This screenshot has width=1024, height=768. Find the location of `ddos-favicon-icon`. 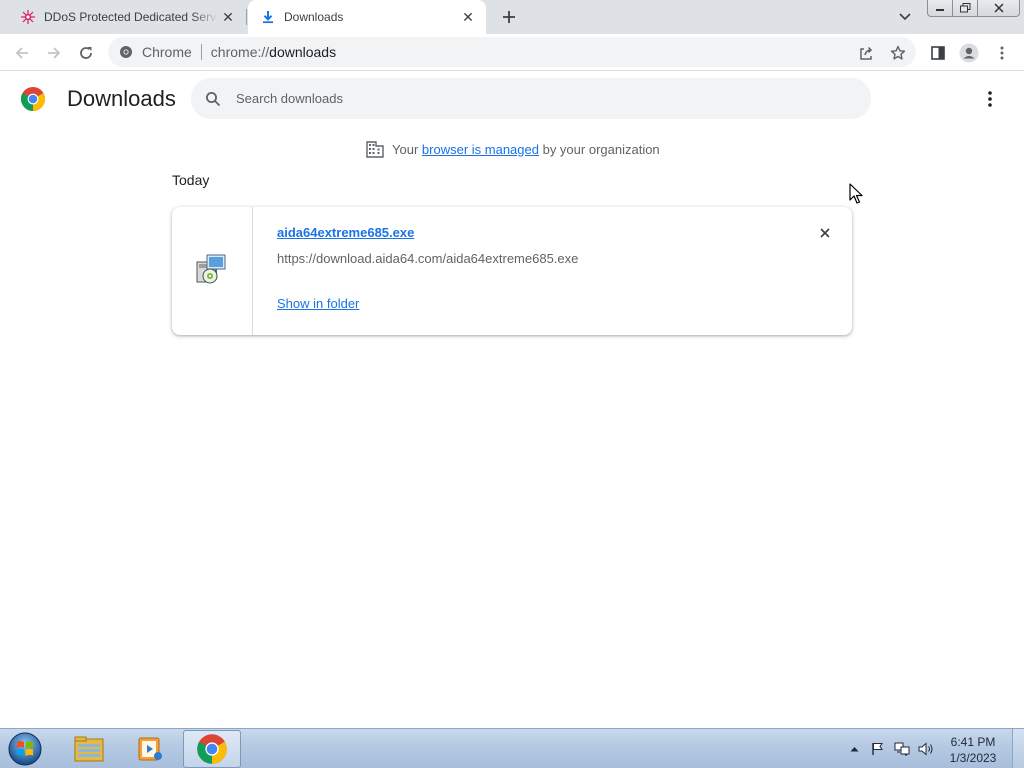

ddos-favicon-icon is located at coordinates (28, 17).